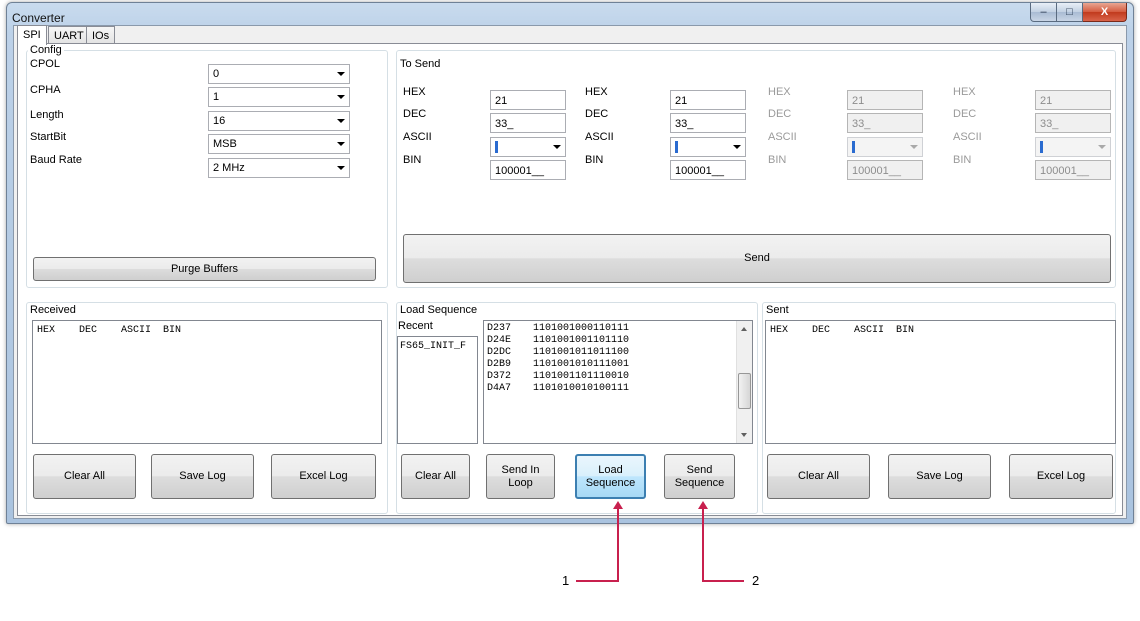  I want to click on scroll-thumb, so click(744, 391).